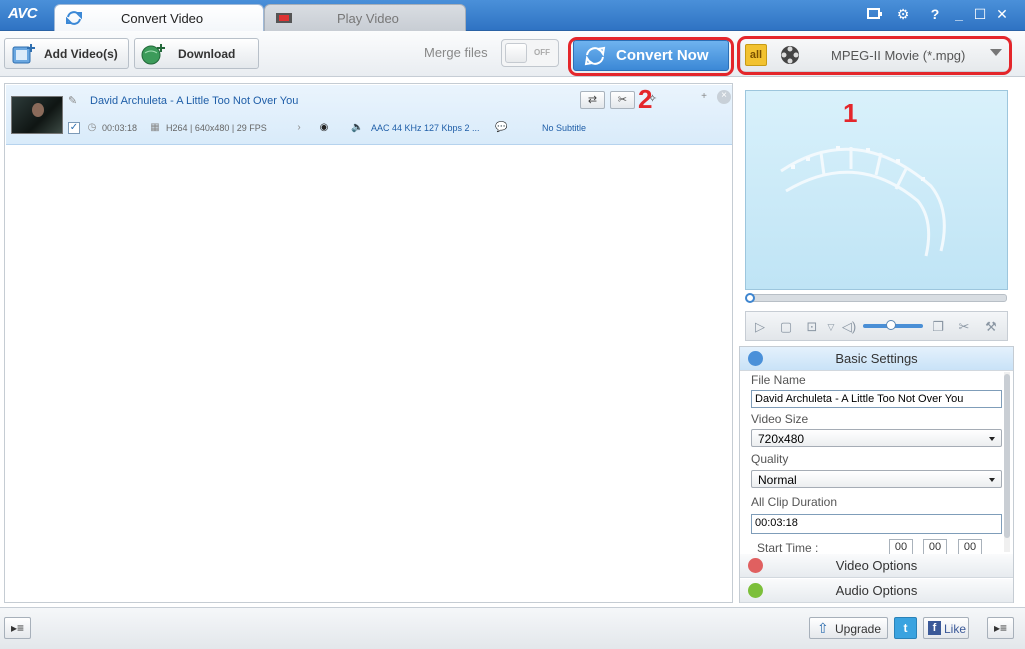  What do you see at coordinates (456, 52) in the screenshot?
I see `merge-files-label: Merge files` at bounding box center [456, 52].